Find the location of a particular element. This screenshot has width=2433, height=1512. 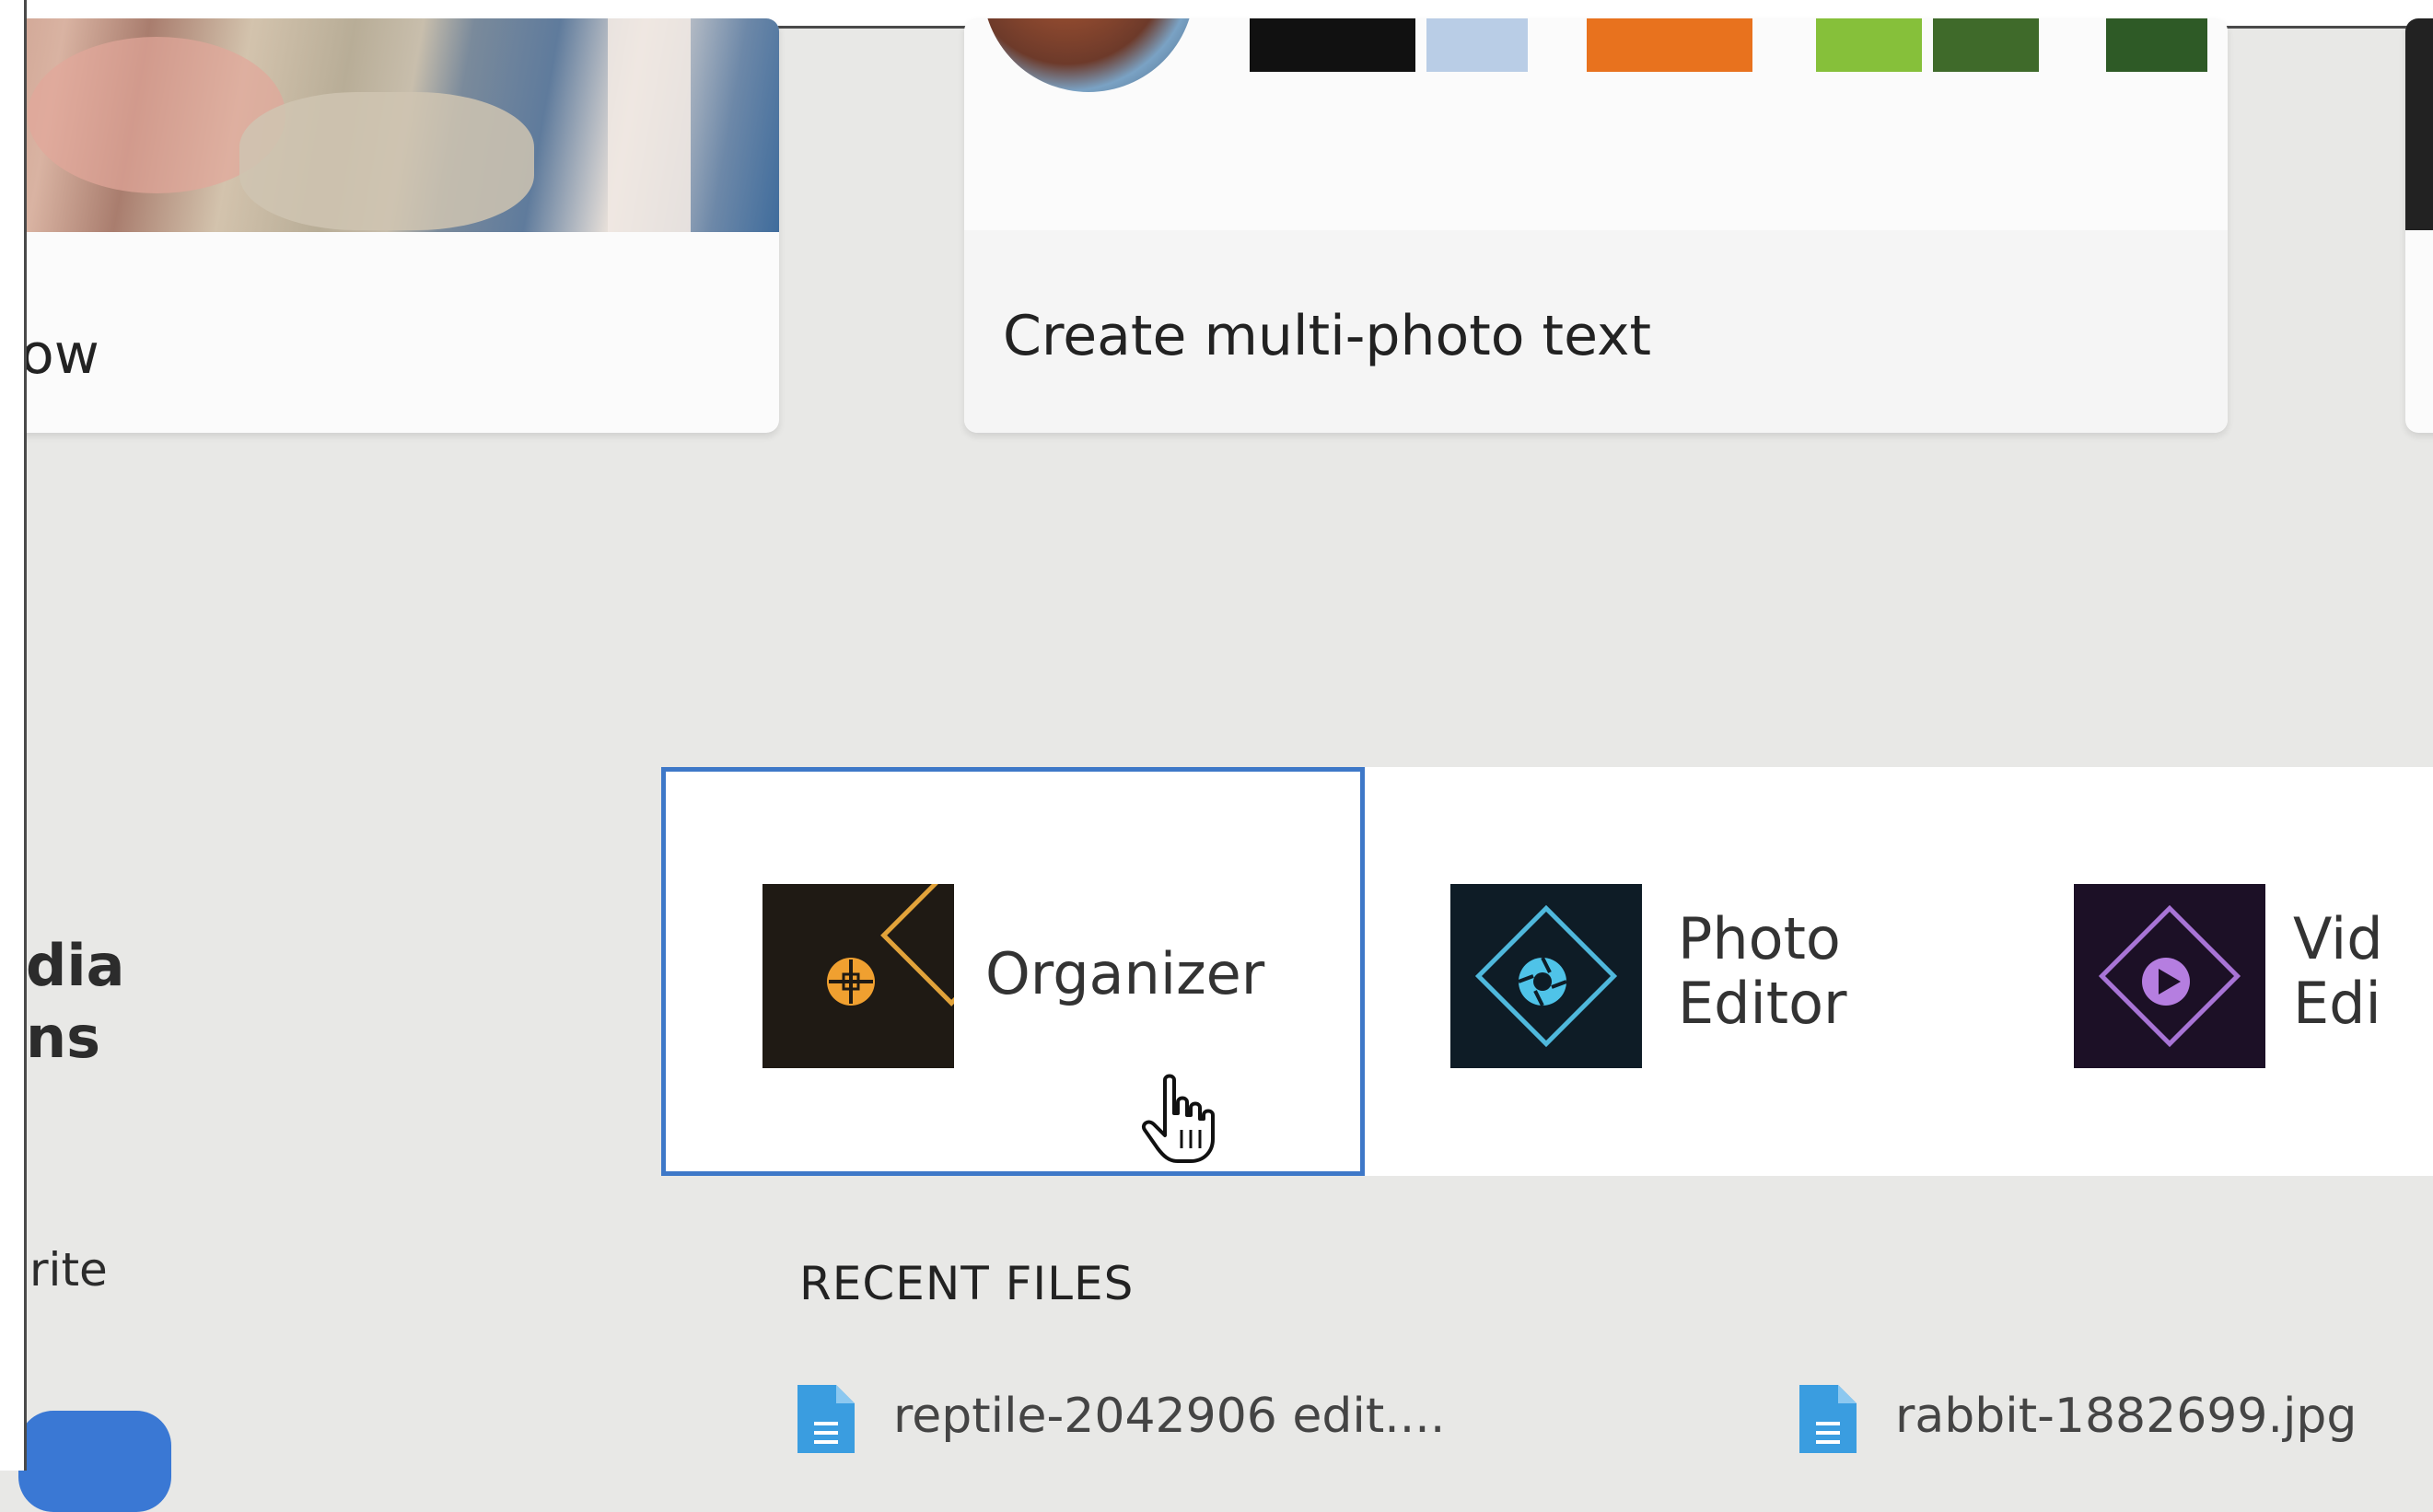

organizer-label: Organizer is located at coordinates (1124, 974).